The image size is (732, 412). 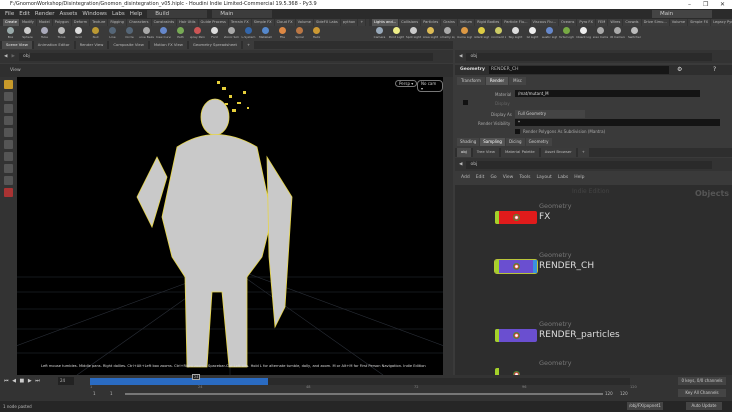 I want to click on minimize-button: –, so click(x=689, y=4).